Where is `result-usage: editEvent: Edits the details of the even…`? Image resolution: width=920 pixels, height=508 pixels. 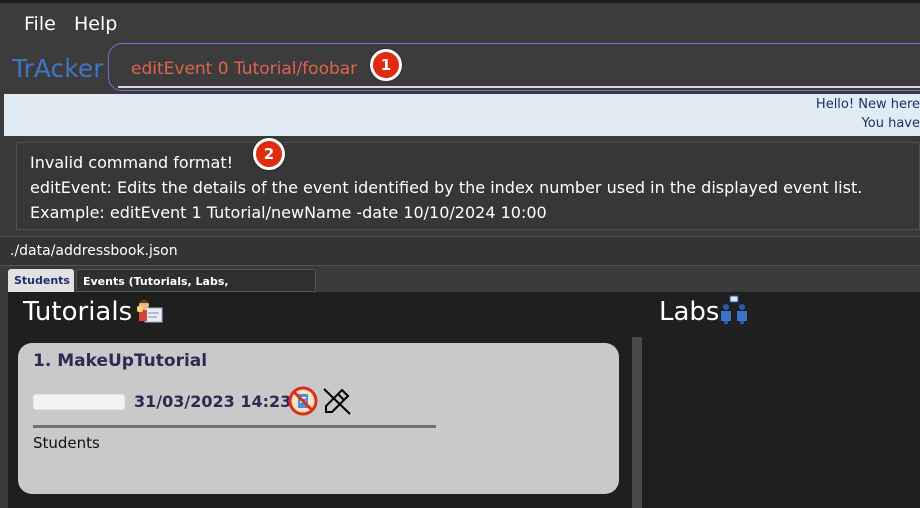 result-usage: editEvent: Edits the details of the even… is located at coordinates (446, 187).